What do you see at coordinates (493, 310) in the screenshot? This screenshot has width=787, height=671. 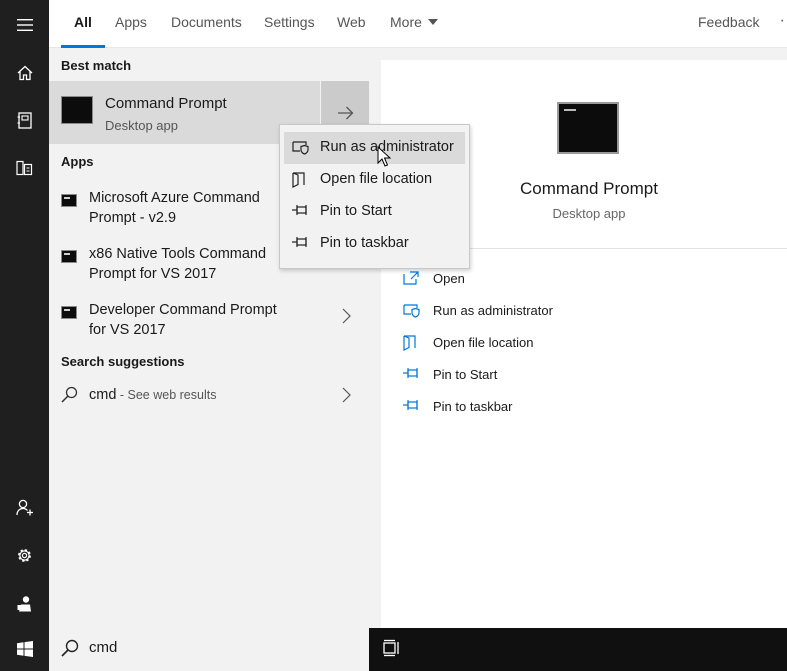 I see `action-label: Run as administrator` at bounding box center [493, 310].